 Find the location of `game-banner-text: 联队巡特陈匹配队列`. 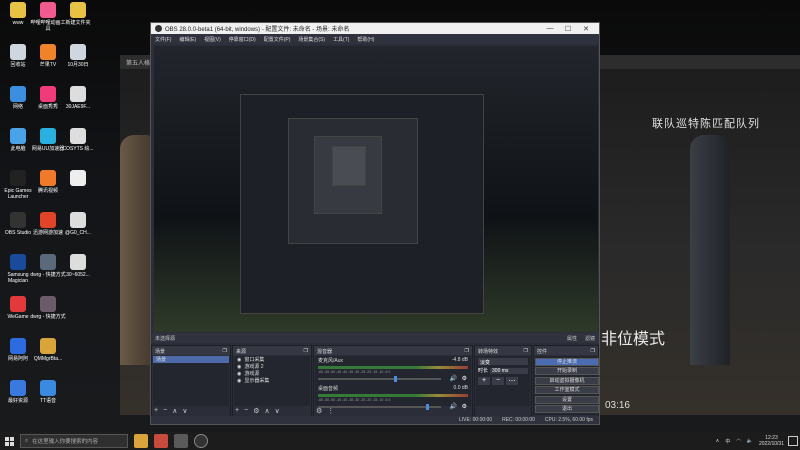

game-banner-text: 联队巡特陈匹配队列 is located at coordinates (706, 124).